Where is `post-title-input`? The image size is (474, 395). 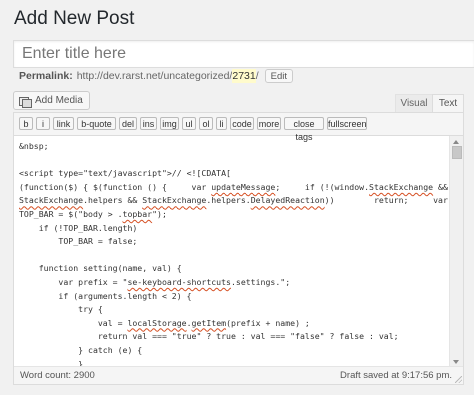 post-title-input is located at coordinates (243, 54).